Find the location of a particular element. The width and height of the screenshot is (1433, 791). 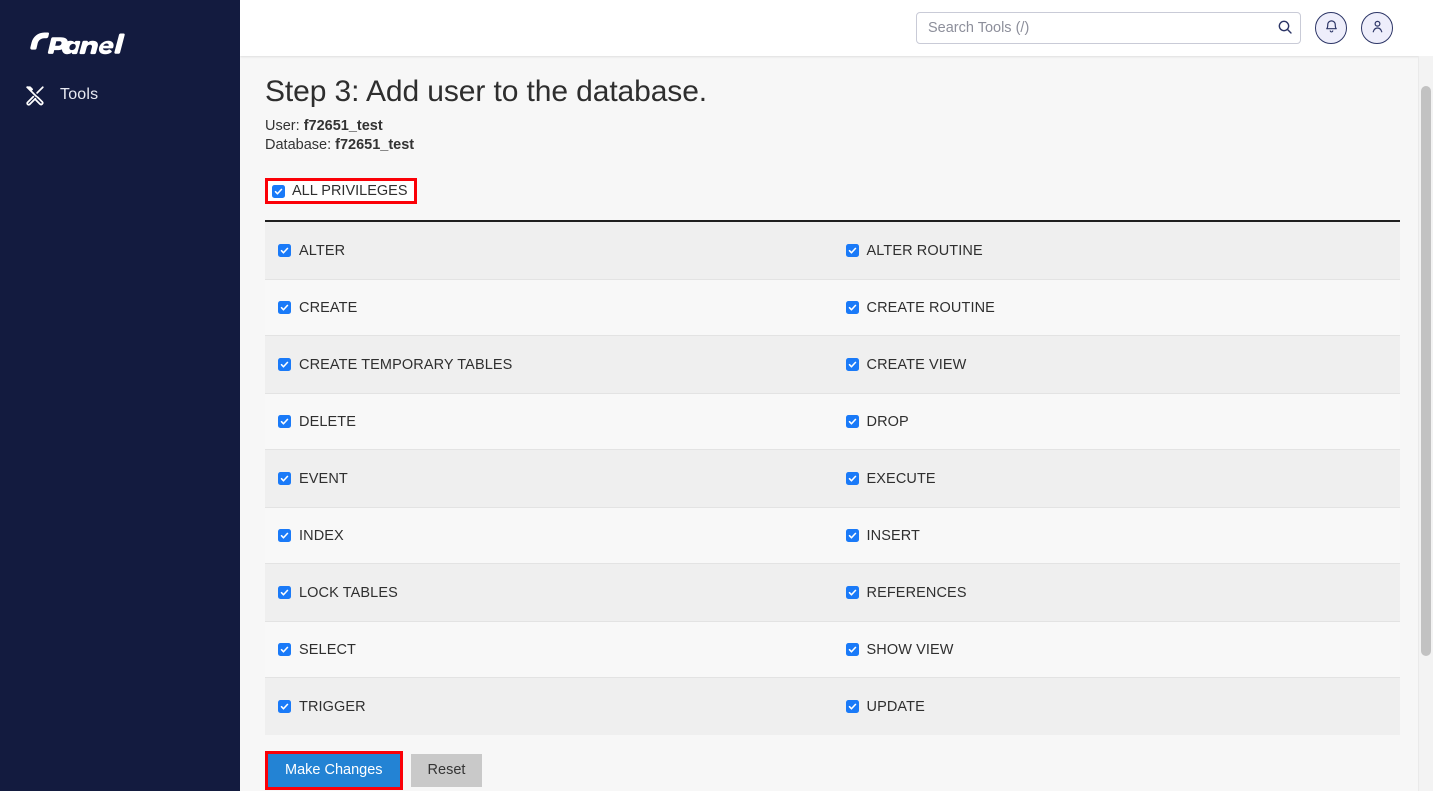

table-row: SELECT SHOW VIEW is located at coordinates (833, 650).